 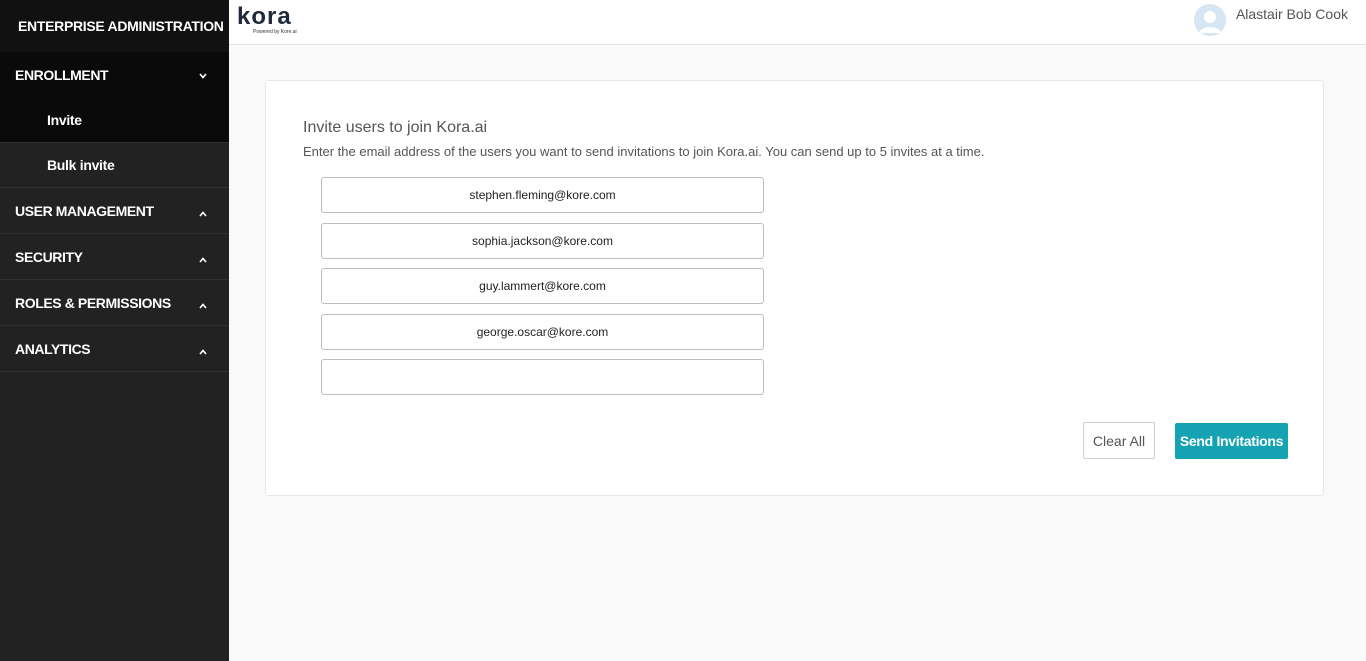 I want to click on clear-all-button: Clear All, so click(x=1119, y=440).